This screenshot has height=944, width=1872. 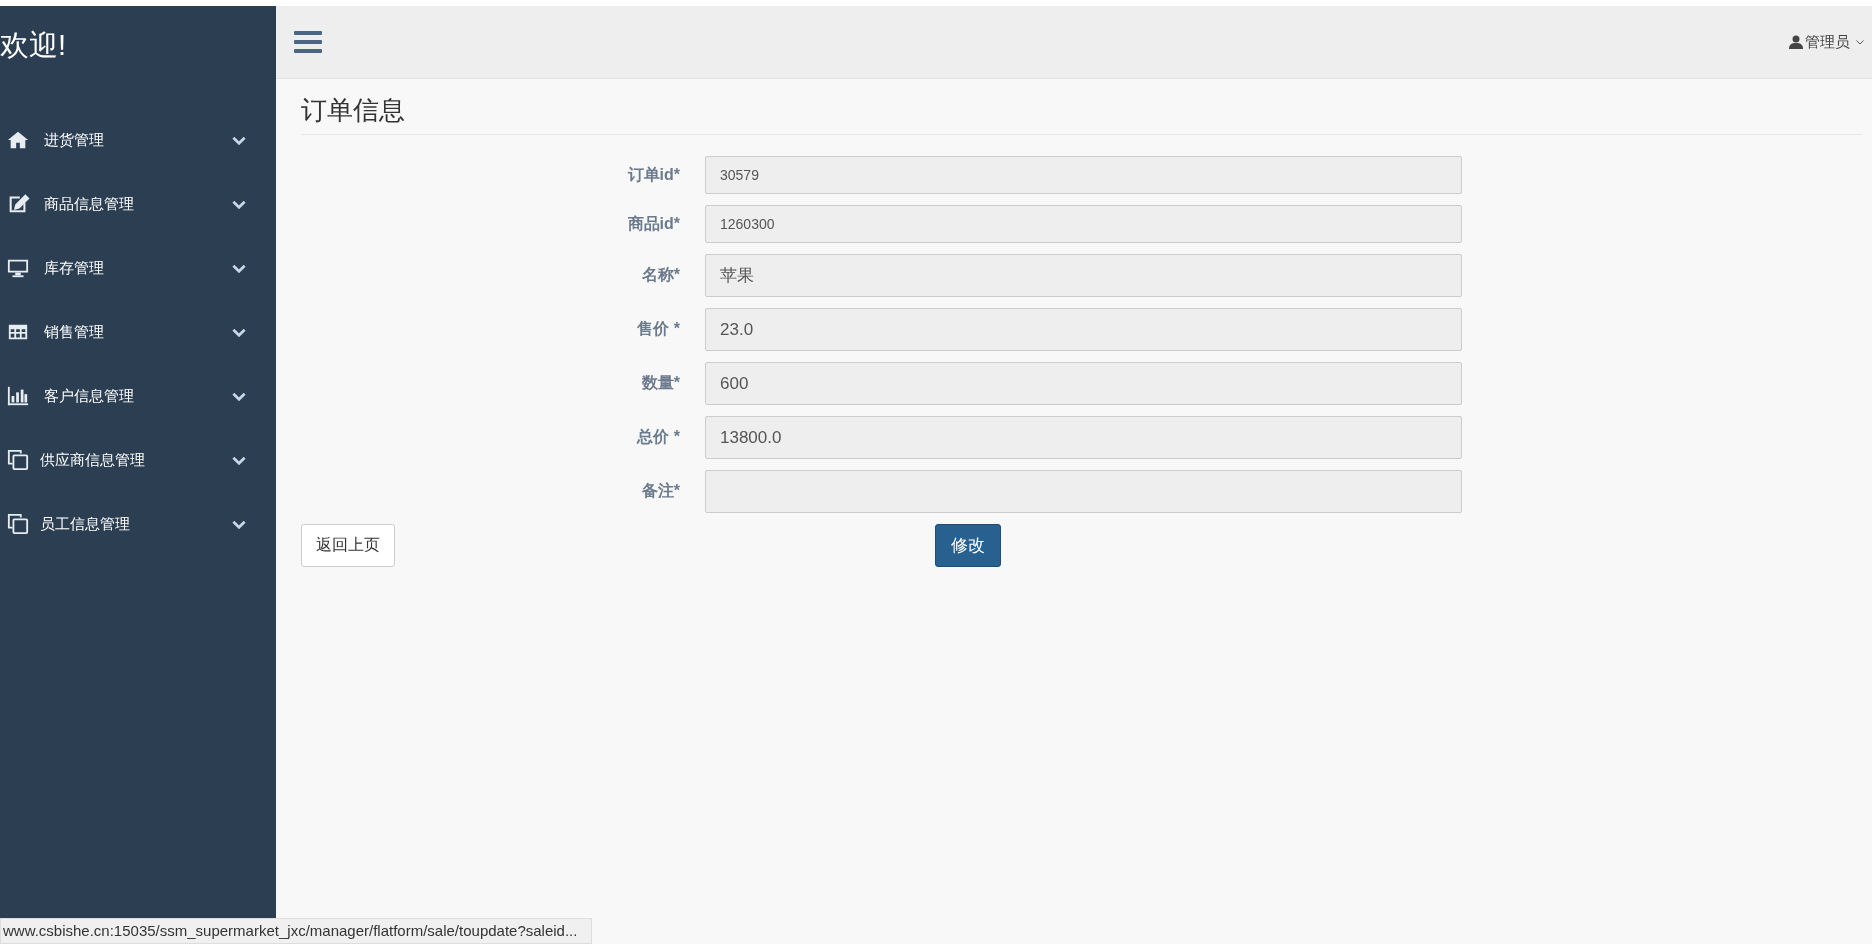 What do you see at coordinates (1083, 275) in the screenshot?
I see `input-field: 苹果` at bounding box center [1083, 275].